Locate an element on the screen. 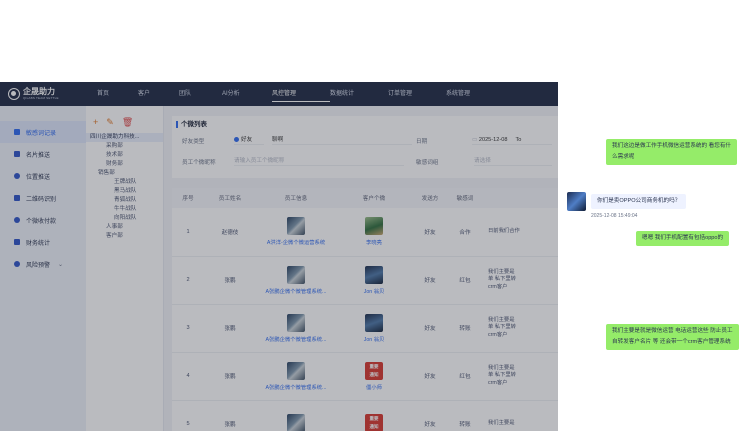  tree-node: 王牌战队 is located at coordinates (124, 182).